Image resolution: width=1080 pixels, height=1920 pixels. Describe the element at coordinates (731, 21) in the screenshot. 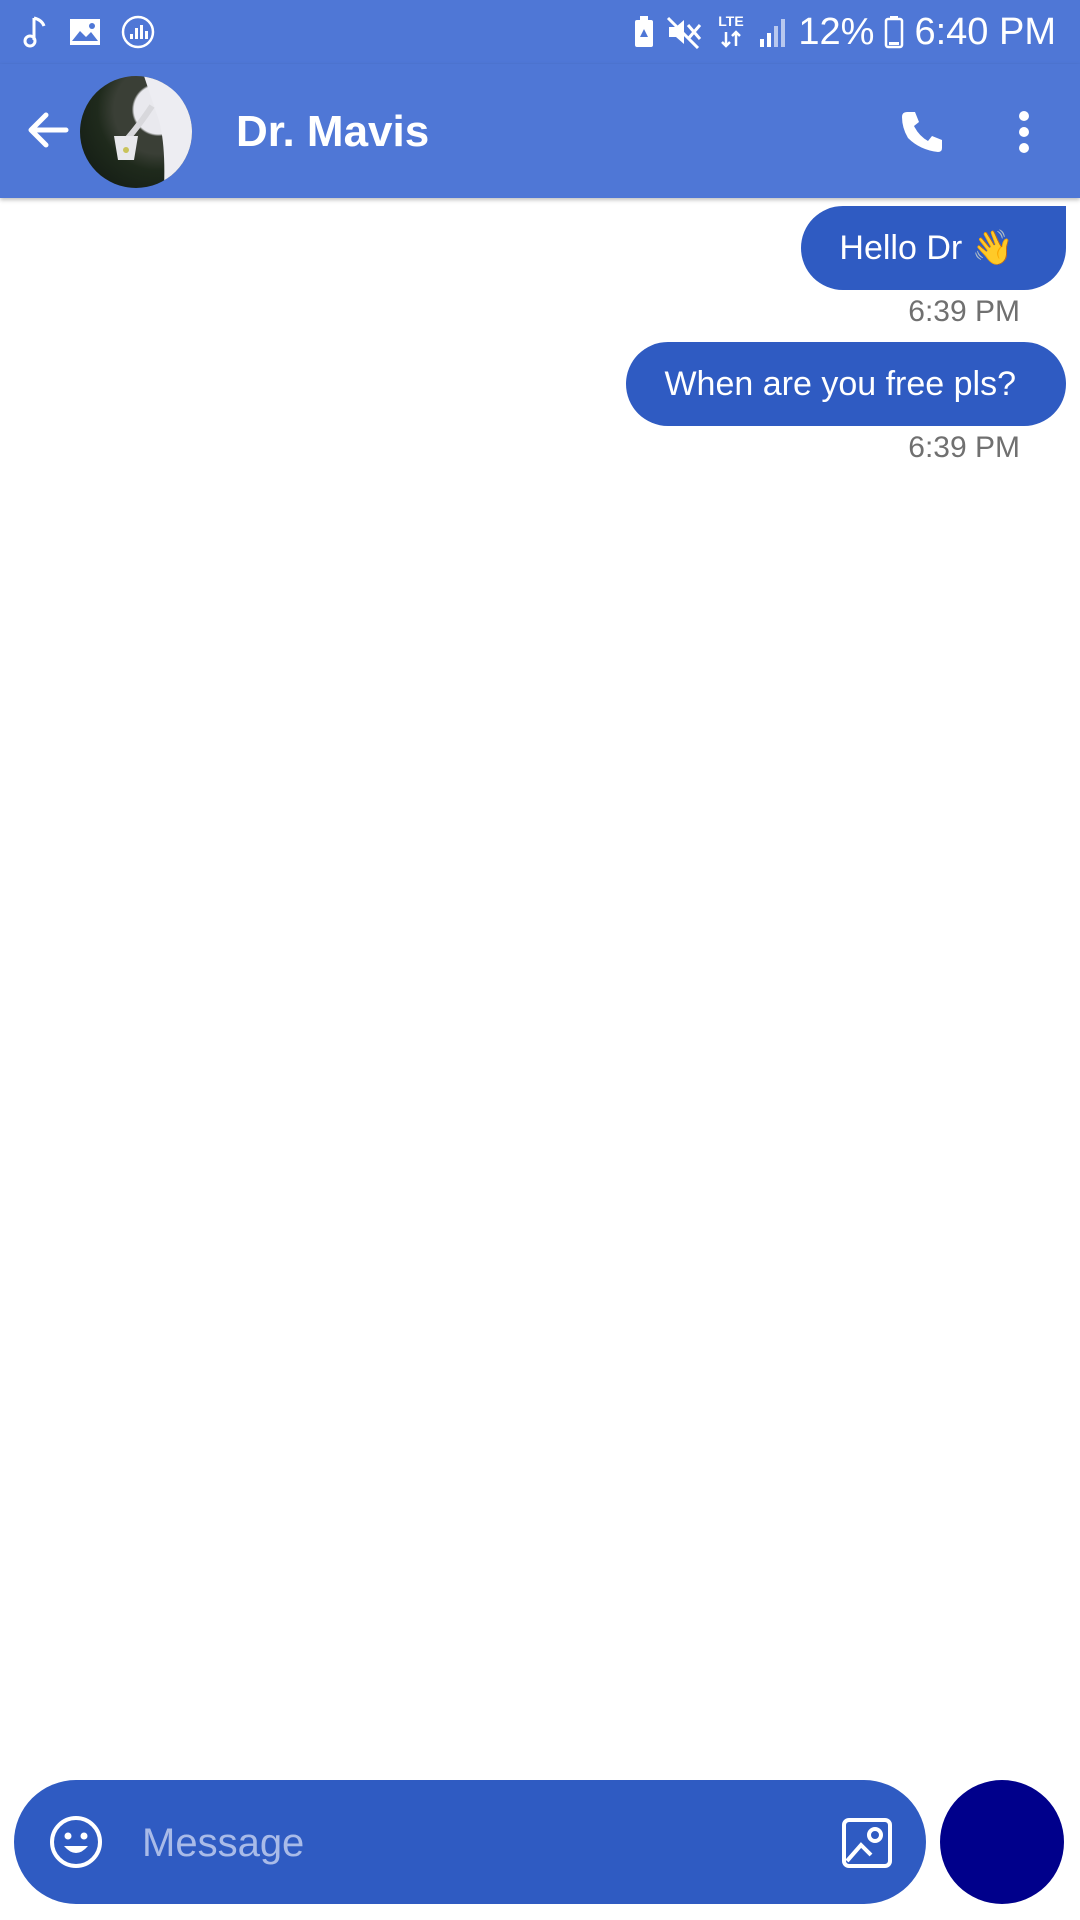

I see `lte-label: LTE` at that location.